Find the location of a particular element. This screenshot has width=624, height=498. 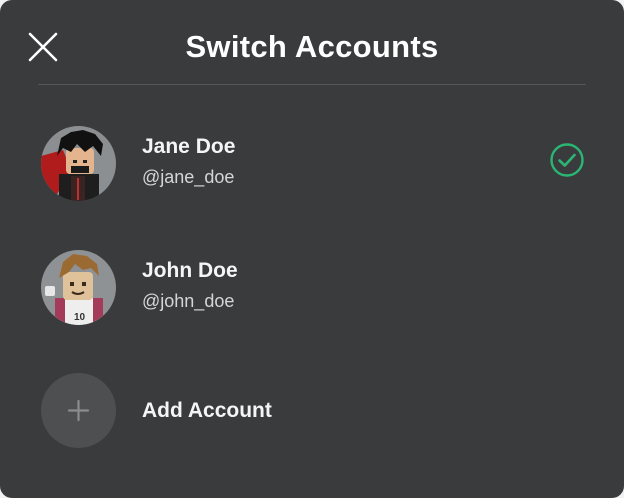

account-display-name: Jane Doe is located at coordinates (189, 146).